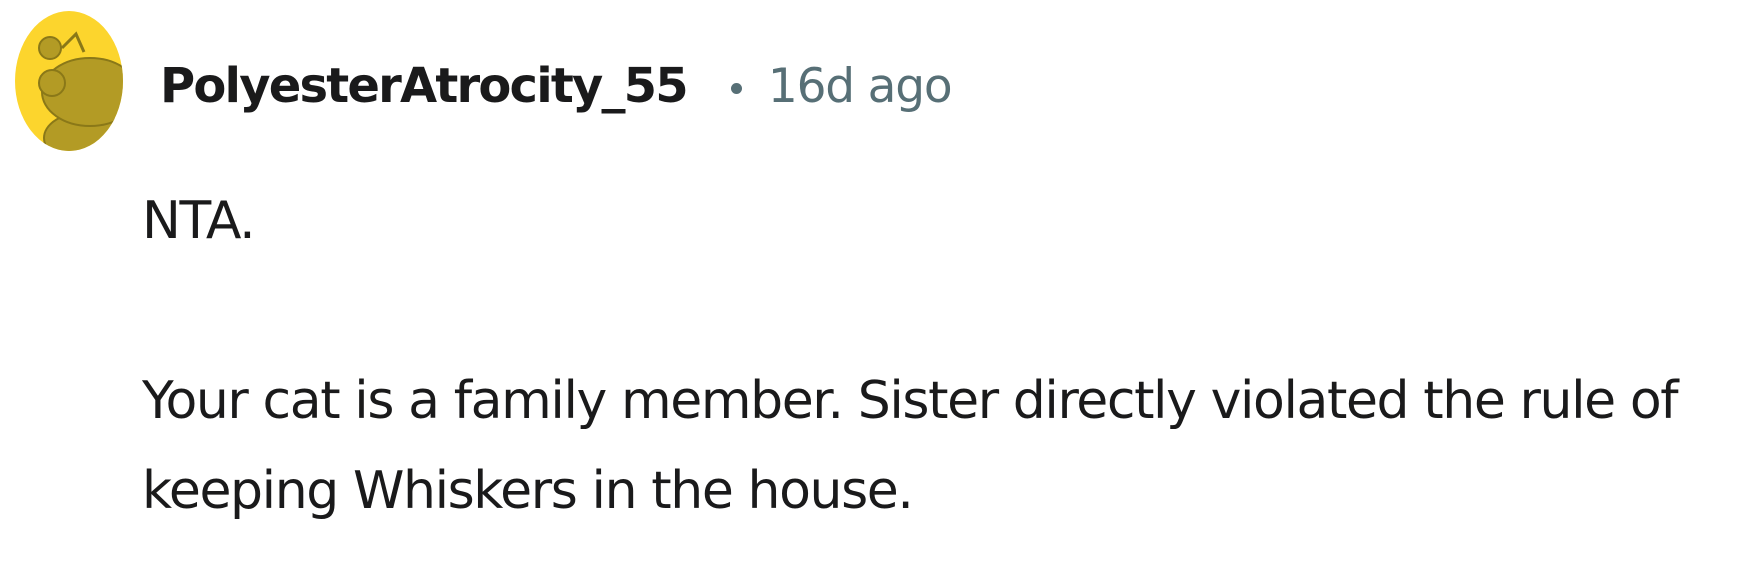 The width and height of the screenshot is (1752, 576). I want to click on user-avatar, so click(69, 81).